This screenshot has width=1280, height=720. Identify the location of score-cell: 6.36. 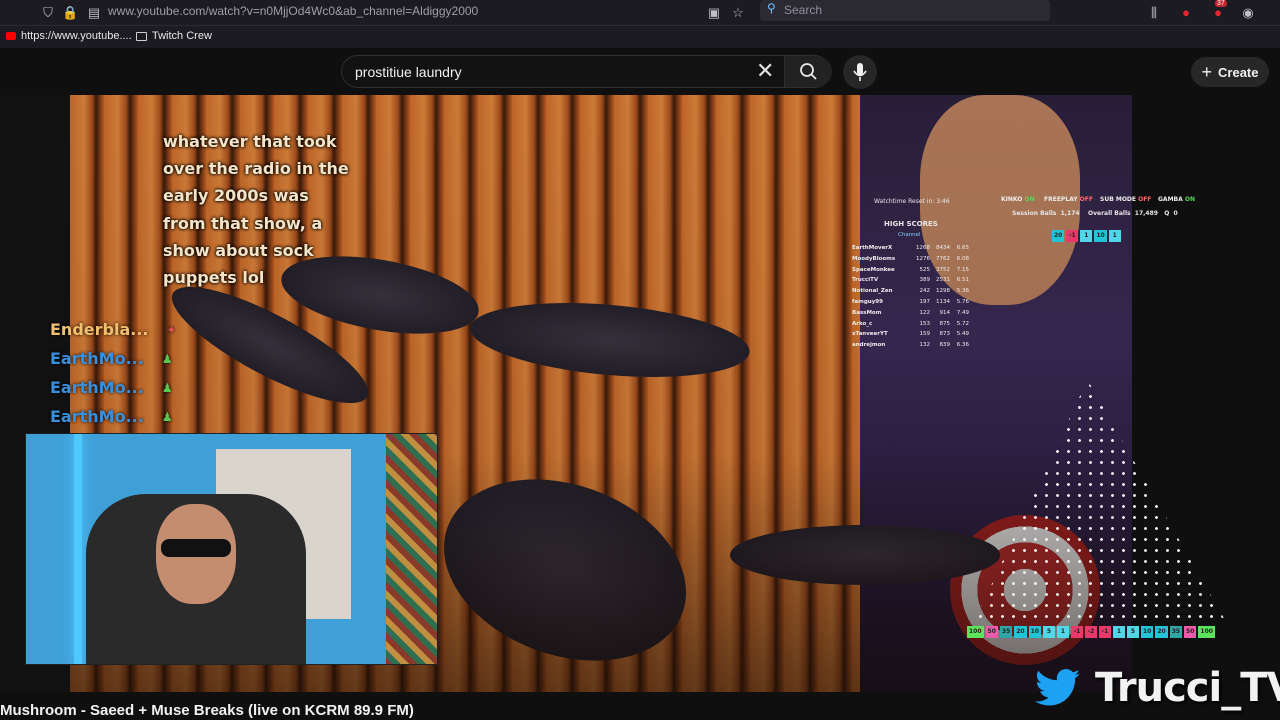
(962, 345).